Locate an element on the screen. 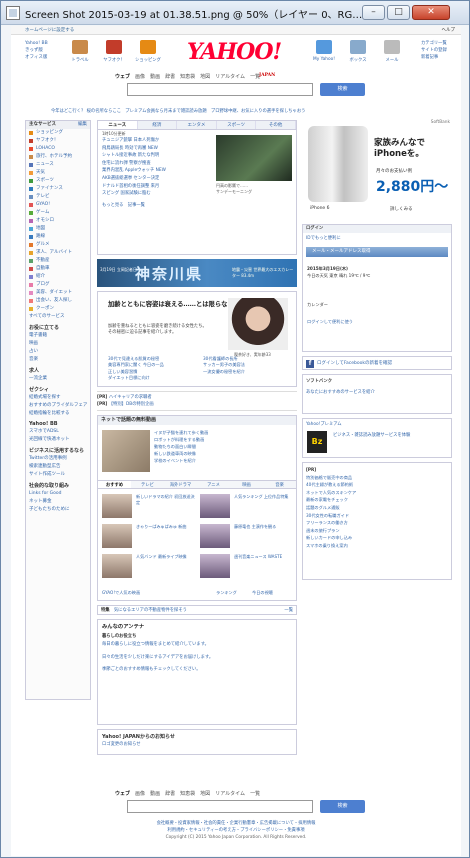  search-input is located at coordinates (220, 89).